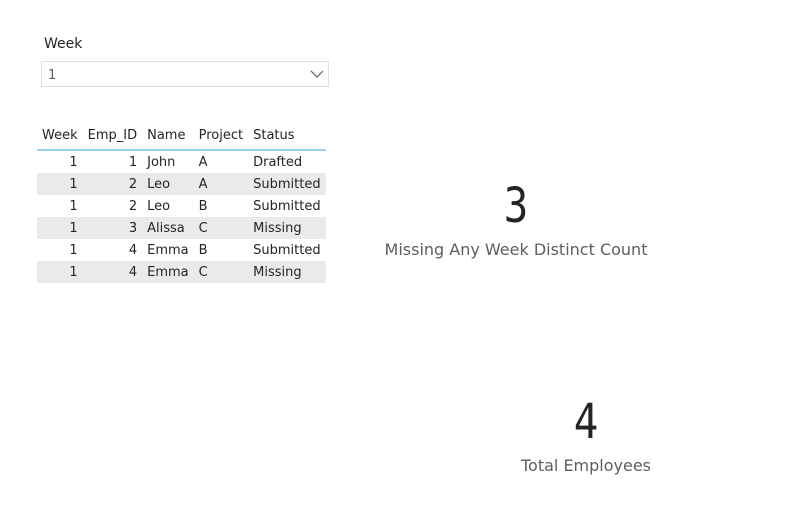  I want to click on table-header-row: Week Emp_ID Name Project Status, so click(181, 136).